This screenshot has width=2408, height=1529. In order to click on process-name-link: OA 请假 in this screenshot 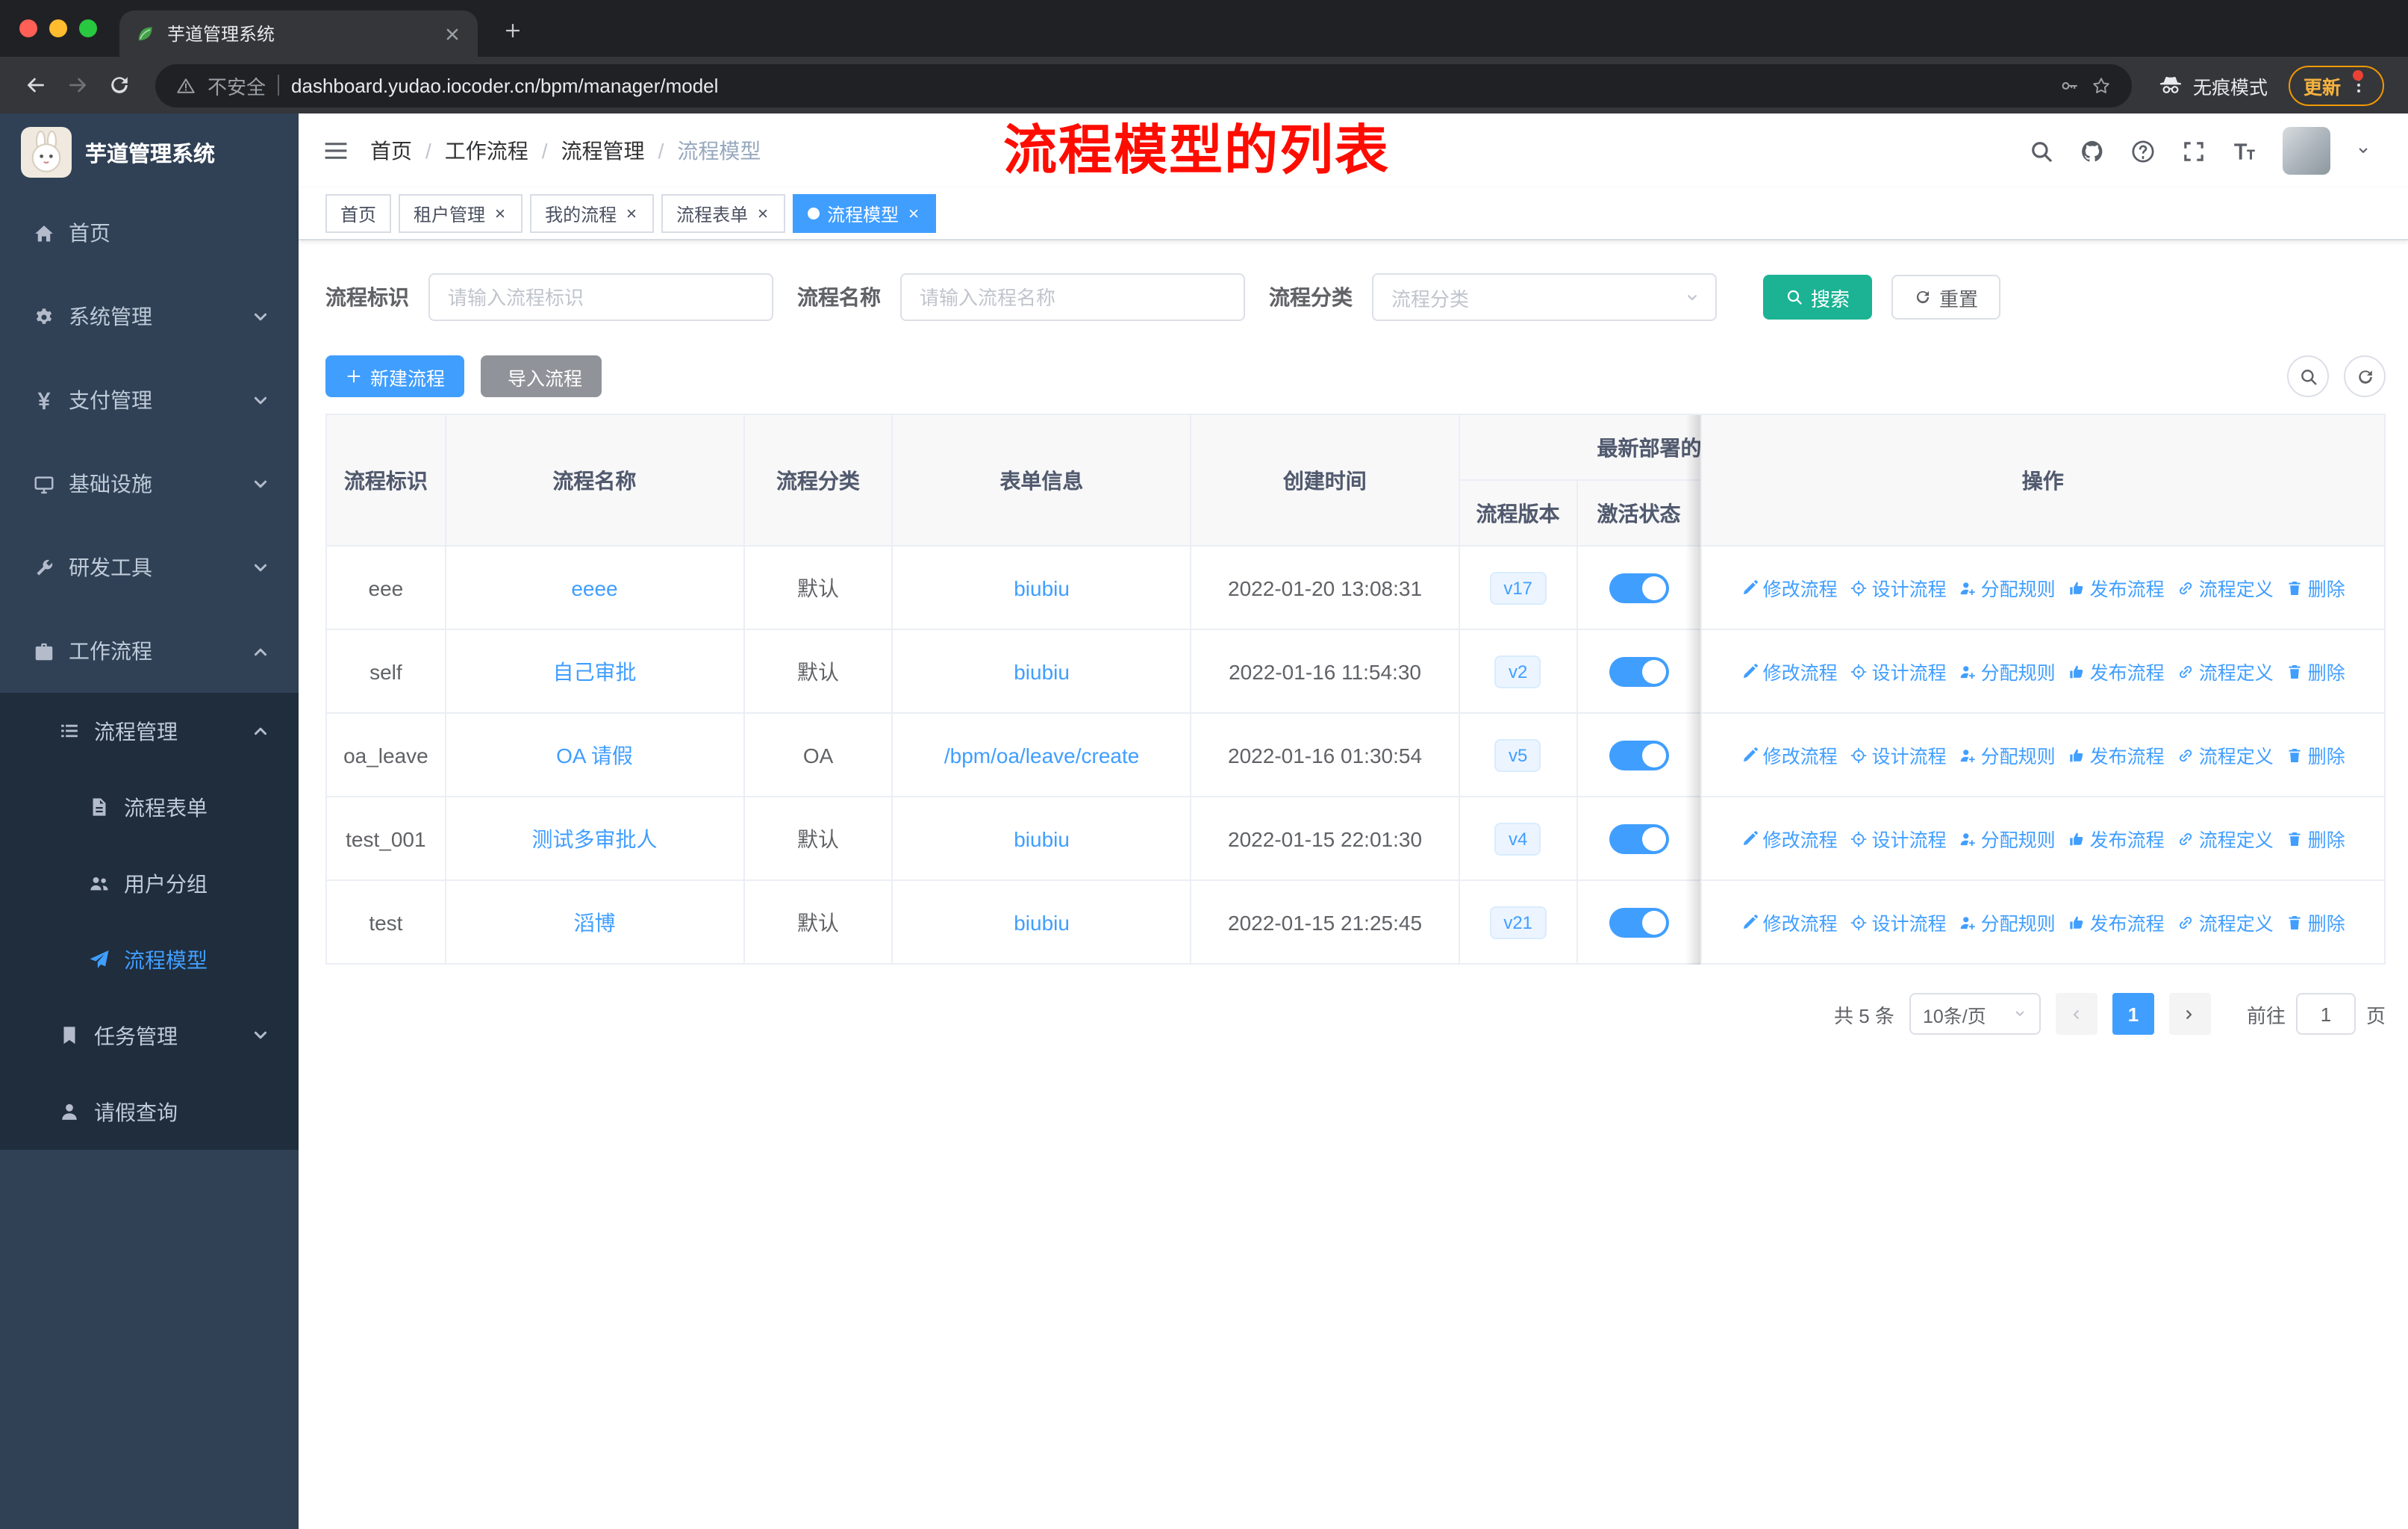, I will do `click(594, 755)`.